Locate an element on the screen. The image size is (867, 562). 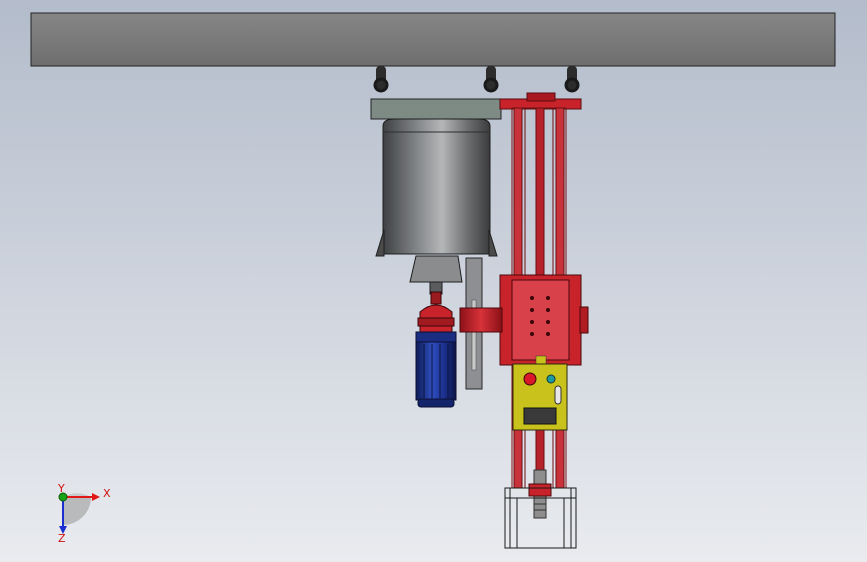
carriage-block is located at coordinates (544, 320).